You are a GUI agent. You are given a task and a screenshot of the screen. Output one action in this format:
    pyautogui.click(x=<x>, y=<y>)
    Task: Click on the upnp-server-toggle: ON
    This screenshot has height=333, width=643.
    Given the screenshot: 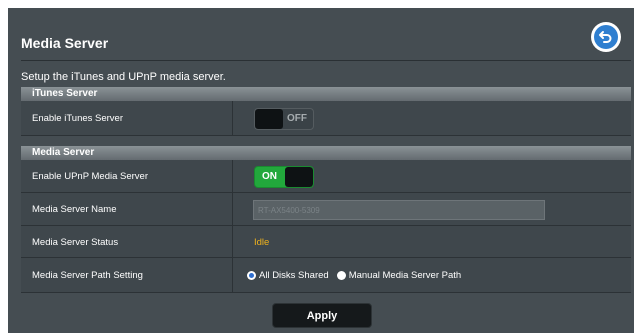 What is the action you would take?
    pyautogui.click(x=284, y=177)
    